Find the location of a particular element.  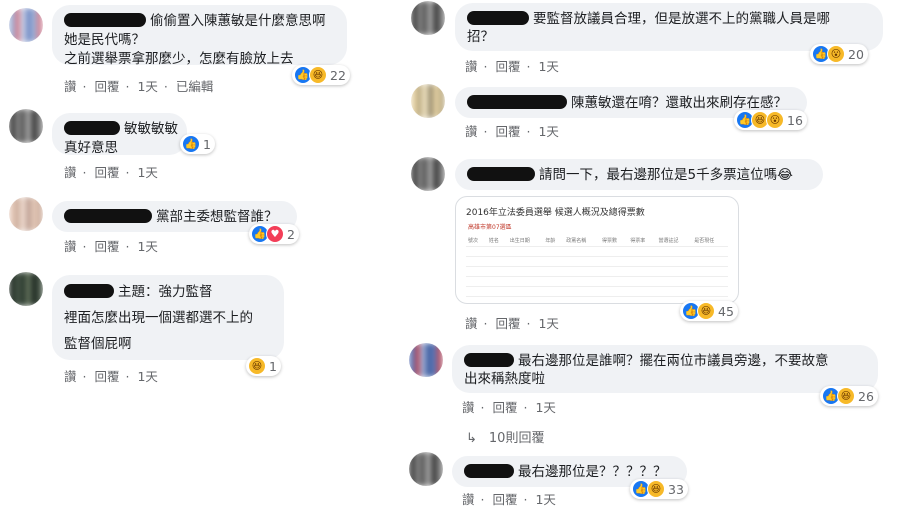

comment-bubble: 主題：強力監督 裡面怎麼出現一個選都選不上的 監督個屁啊 is located at coordinates (168, 317).